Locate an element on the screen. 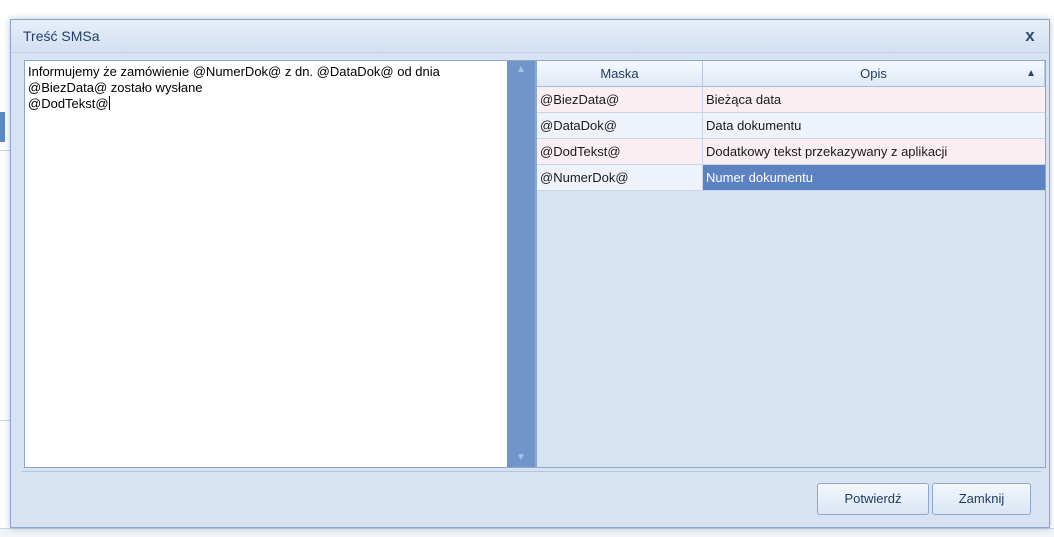 This screenshot has height=537, width=1054. column-header-opis-label: Opis is located at coordinates (873, 73).